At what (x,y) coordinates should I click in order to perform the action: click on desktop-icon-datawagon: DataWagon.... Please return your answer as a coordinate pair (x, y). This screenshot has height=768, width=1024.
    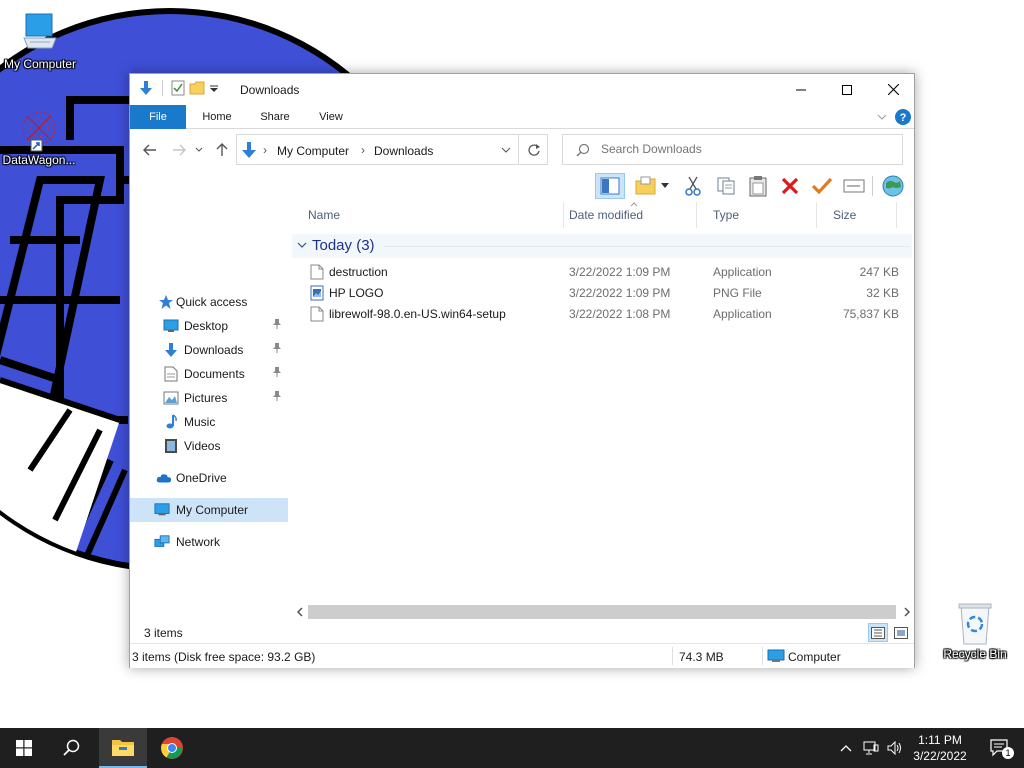
    Looking at the image, I should click on (40, 136).